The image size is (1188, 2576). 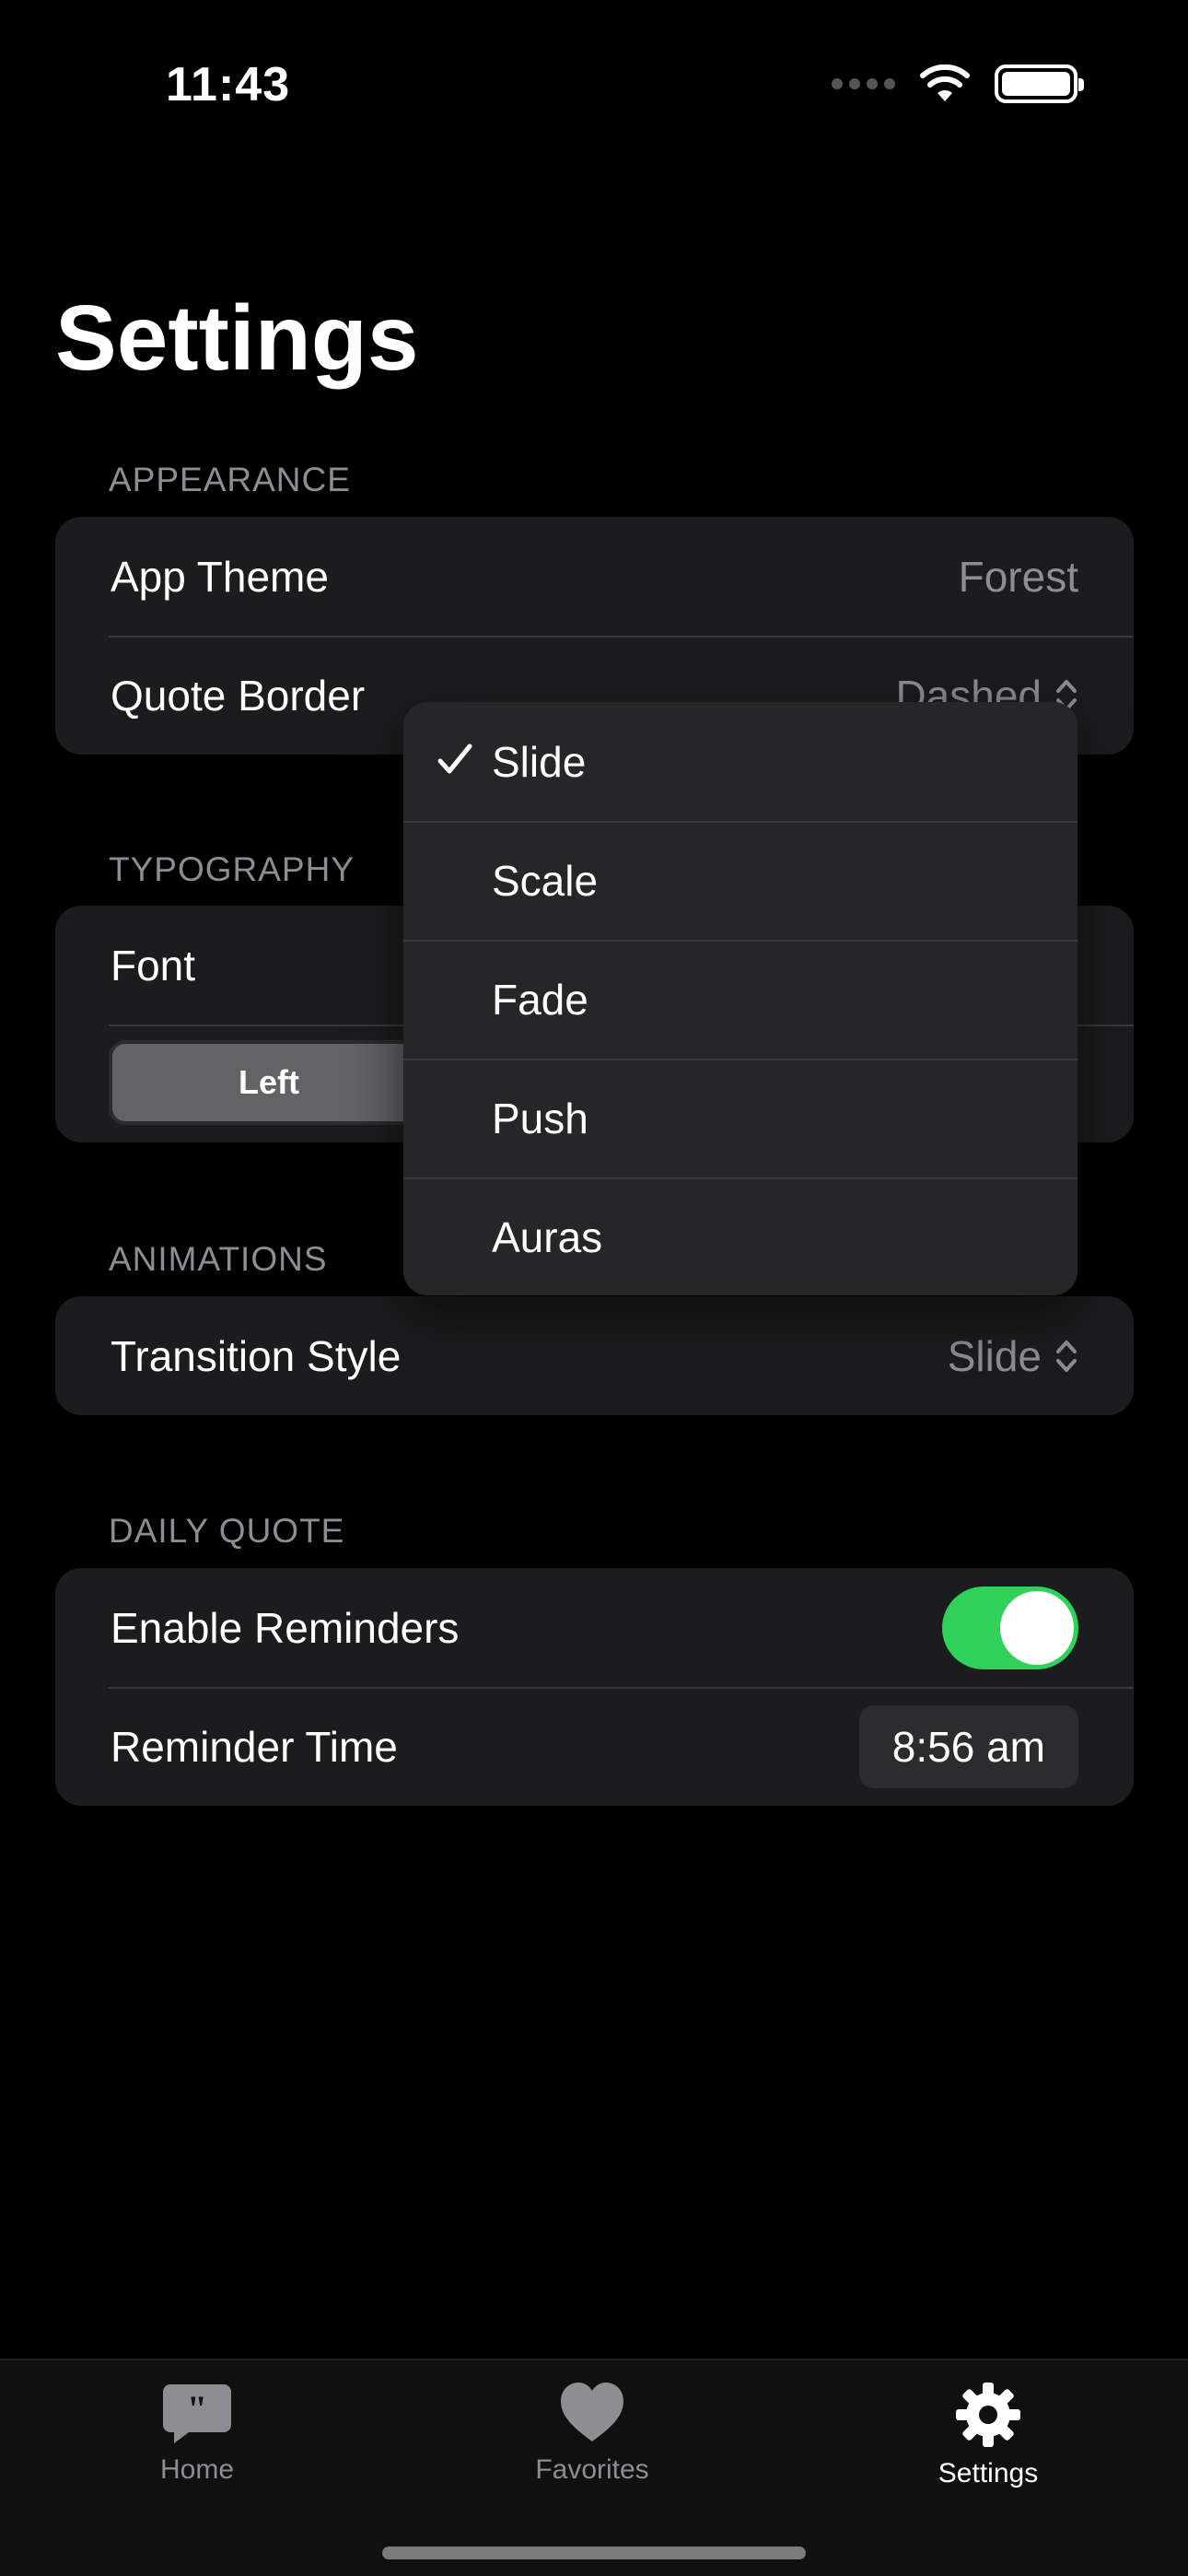 I want to click on tab-settings-label: Settings, so click(x=988, y=2473).